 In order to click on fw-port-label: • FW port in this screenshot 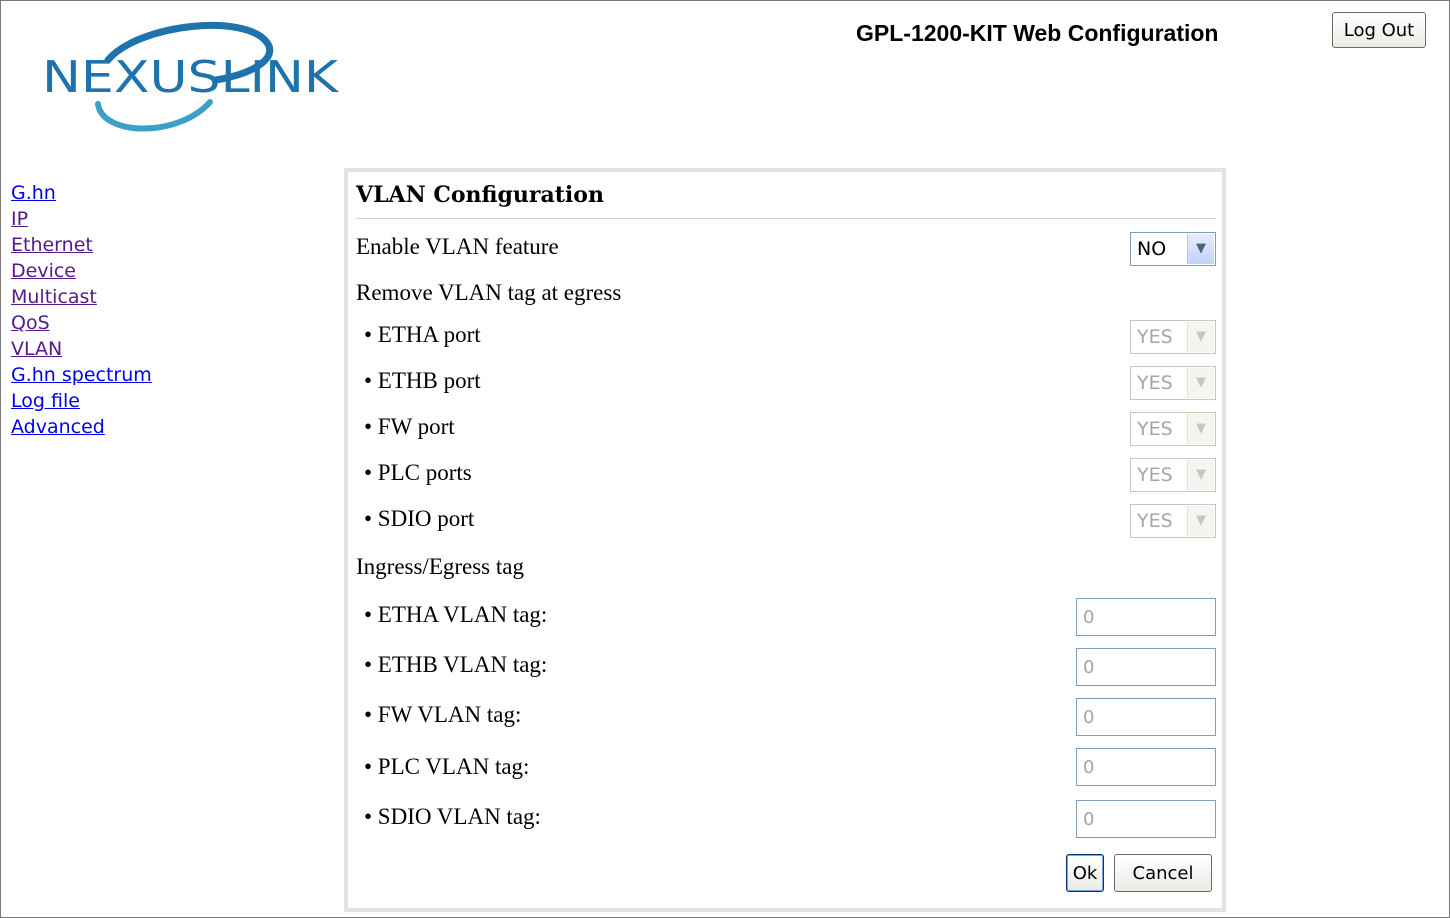, I will do `click(409, 426)`.